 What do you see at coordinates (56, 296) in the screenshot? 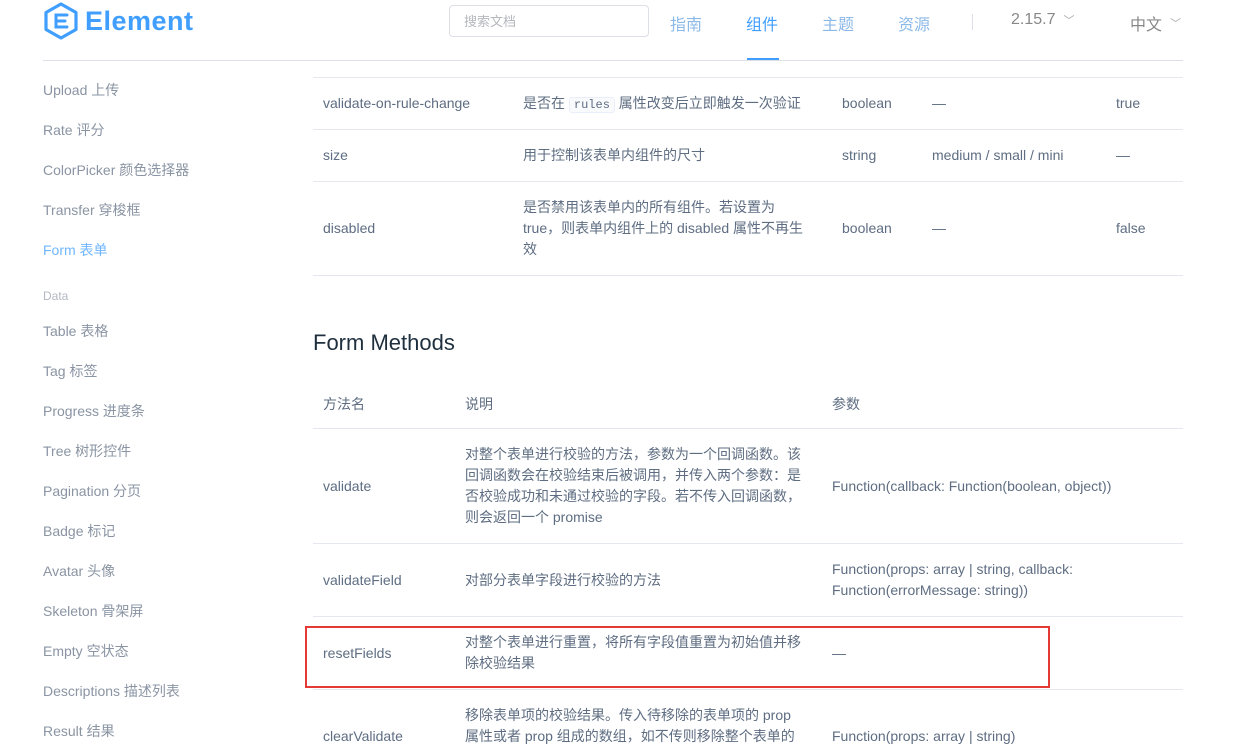
I see `sidebar-group-data: Data` at bounding box center [56, 296].